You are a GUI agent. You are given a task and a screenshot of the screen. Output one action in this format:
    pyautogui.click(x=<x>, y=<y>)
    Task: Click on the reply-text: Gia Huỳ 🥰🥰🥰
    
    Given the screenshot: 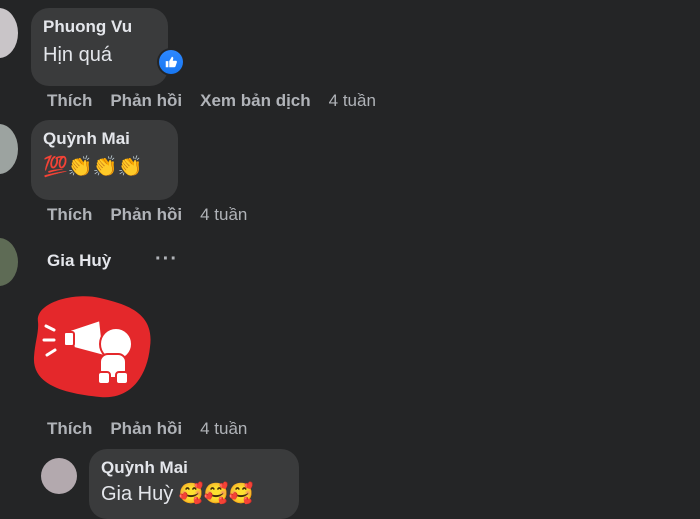 What is the action you would take?
    pyautogui.click(x=177, y=494)
    